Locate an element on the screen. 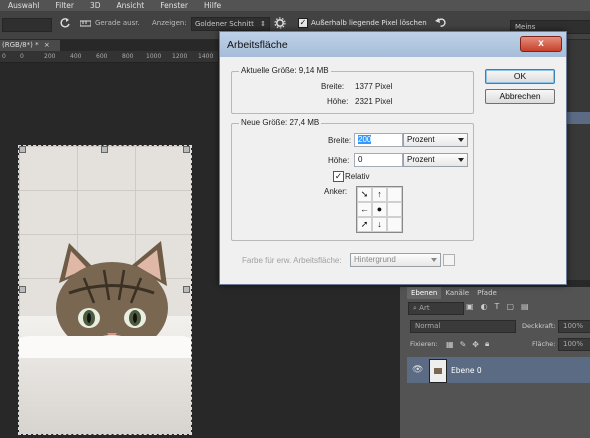 The width and height of the screenshot is (590, 438). ext-color-select: Hintergrund is located at coordinates (395, 260).